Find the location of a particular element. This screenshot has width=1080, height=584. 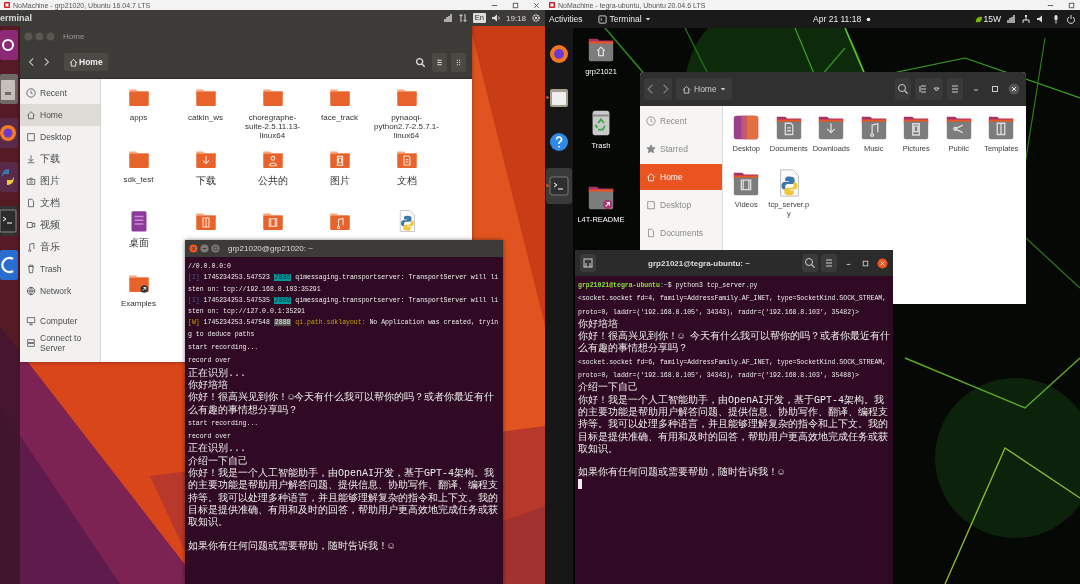

minimize-icon is located at coordinates (204, 248).